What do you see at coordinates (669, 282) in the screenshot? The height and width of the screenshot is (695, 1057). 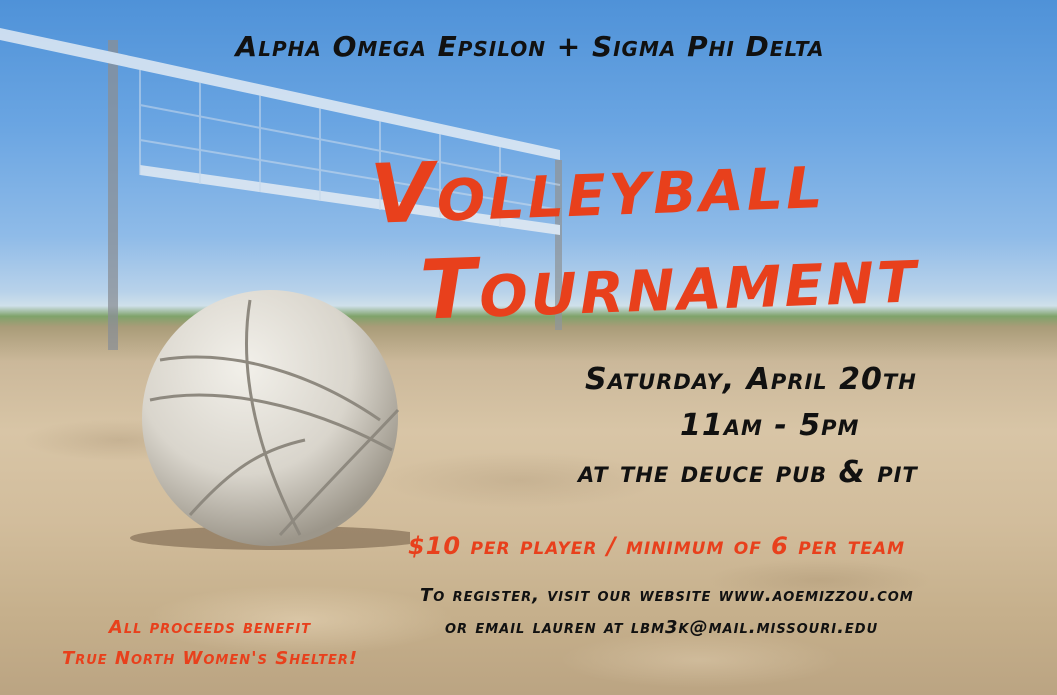 I see `title-line-2: Tournament` at bounding box center [669, 282].